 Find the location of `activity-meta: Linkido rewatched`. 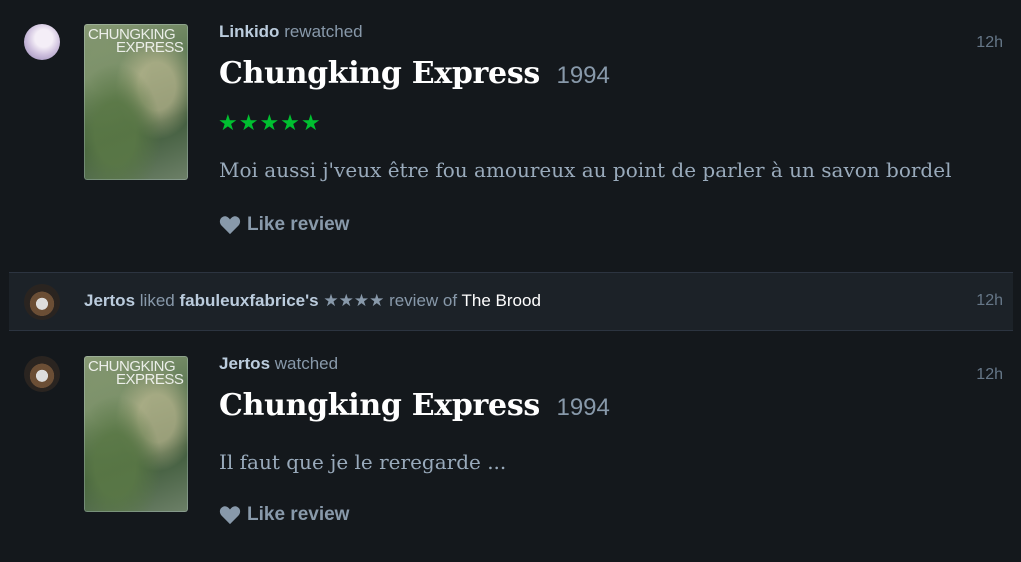

activity-meta: Linkido rewatched is located at coordinates (291, 32).